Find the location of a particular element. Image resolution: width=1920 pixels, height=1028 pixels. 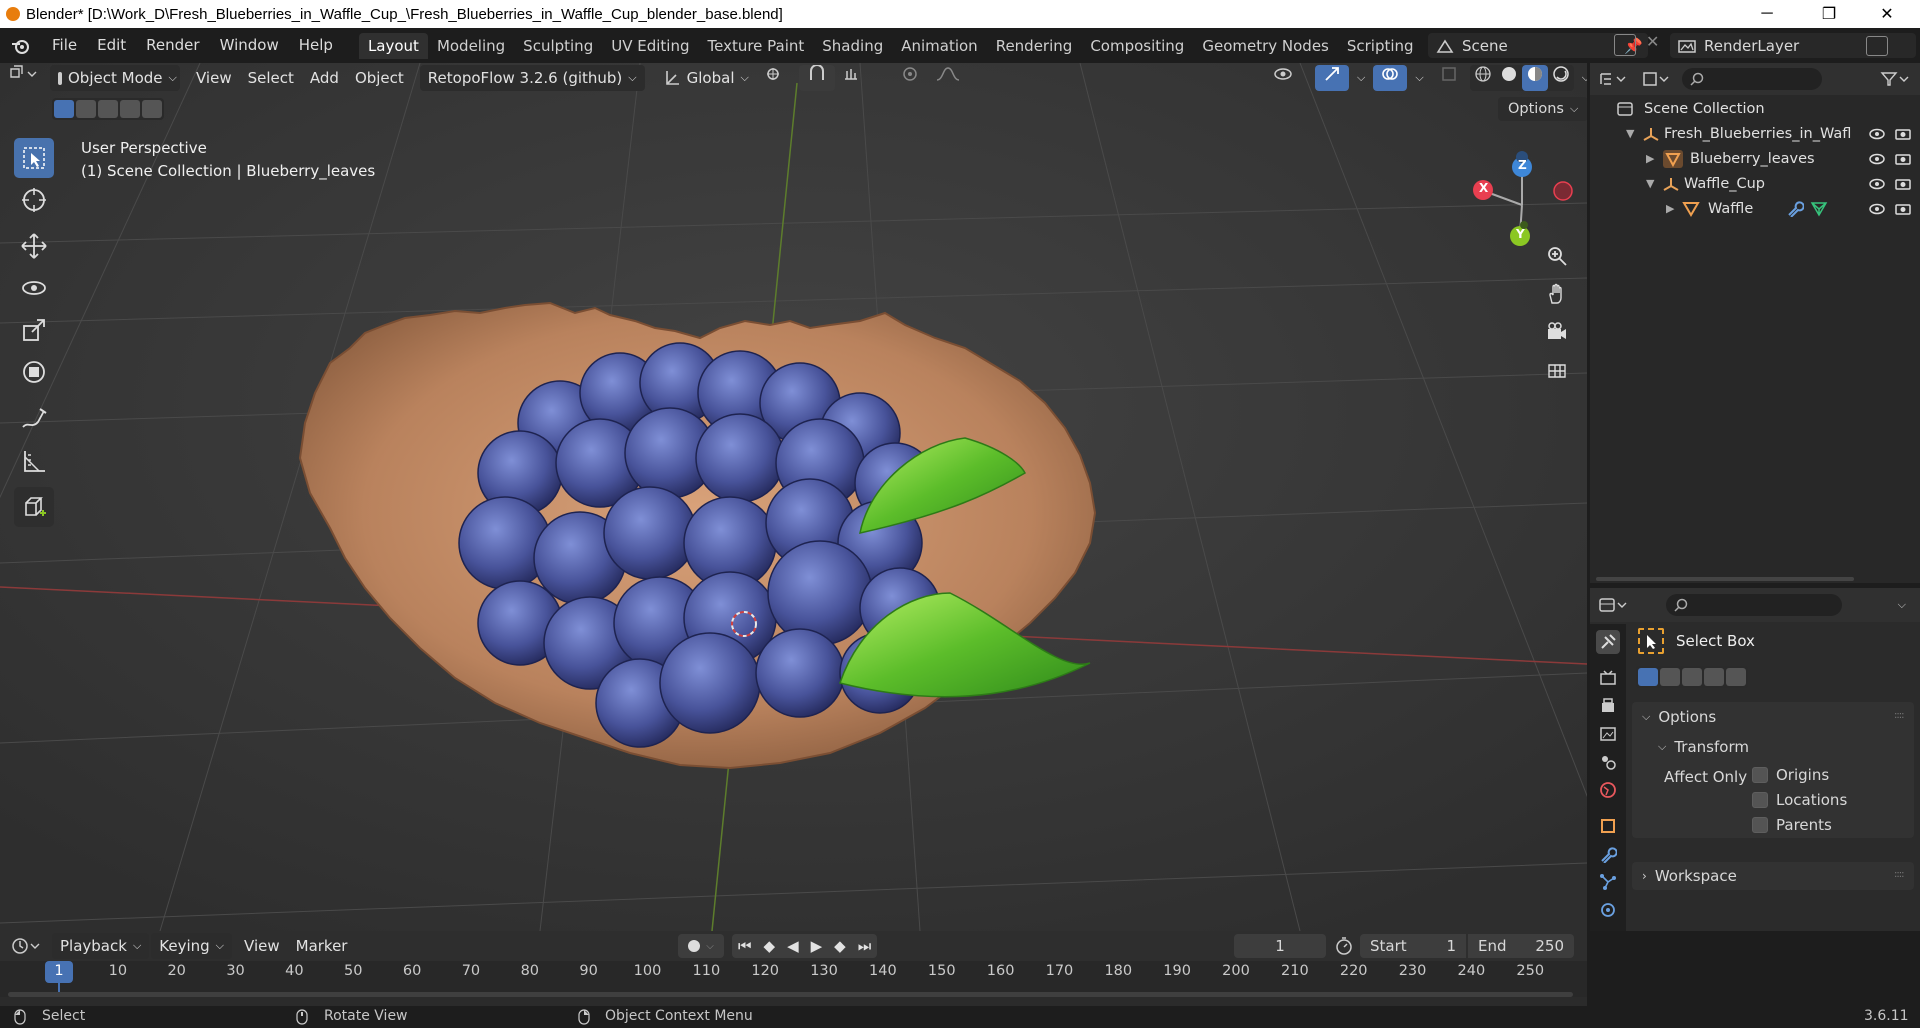

particles-tab-icon is located at coordinates (1608, 882).